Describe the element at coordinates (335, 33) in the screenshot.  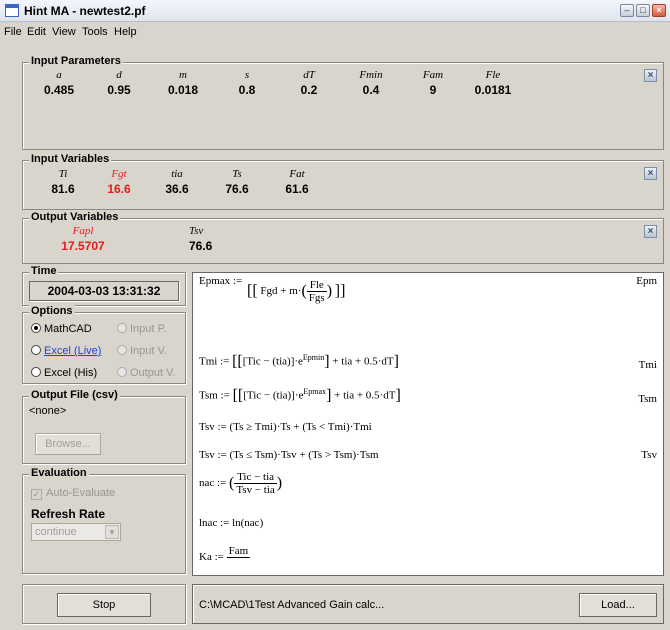
I see `menu-bar: File Edit View Tools Help` at that location.